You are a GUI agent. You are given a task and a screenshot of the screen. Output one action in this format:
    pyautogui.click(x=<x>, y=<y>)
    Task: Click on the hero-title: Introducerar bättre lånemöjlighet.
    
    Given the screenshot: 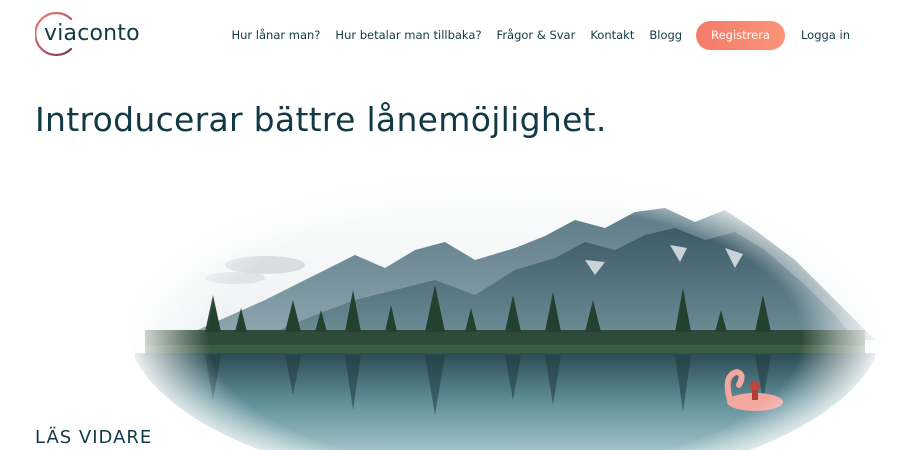 What is the action you would take?
    pyautogui.click(x=321, y=119)
    